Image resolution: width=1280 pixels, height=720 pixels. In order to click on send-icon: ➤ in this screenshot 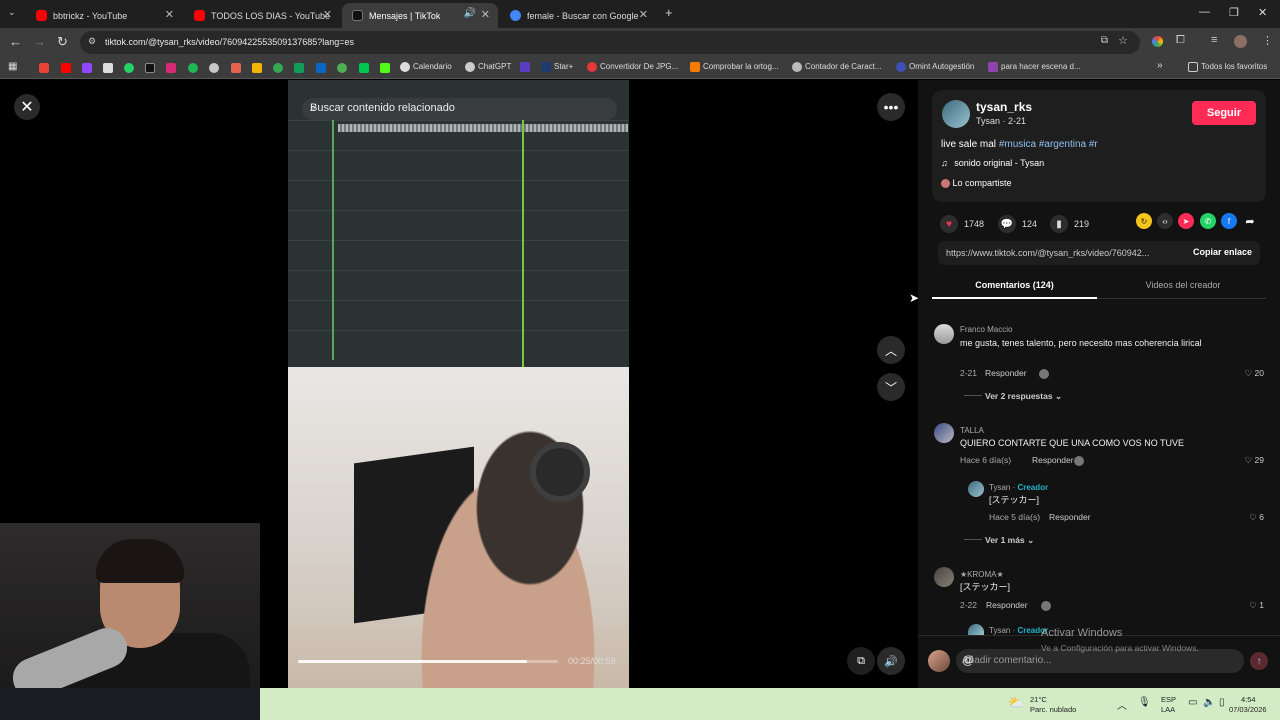, I will do `click(1186, 221)`.